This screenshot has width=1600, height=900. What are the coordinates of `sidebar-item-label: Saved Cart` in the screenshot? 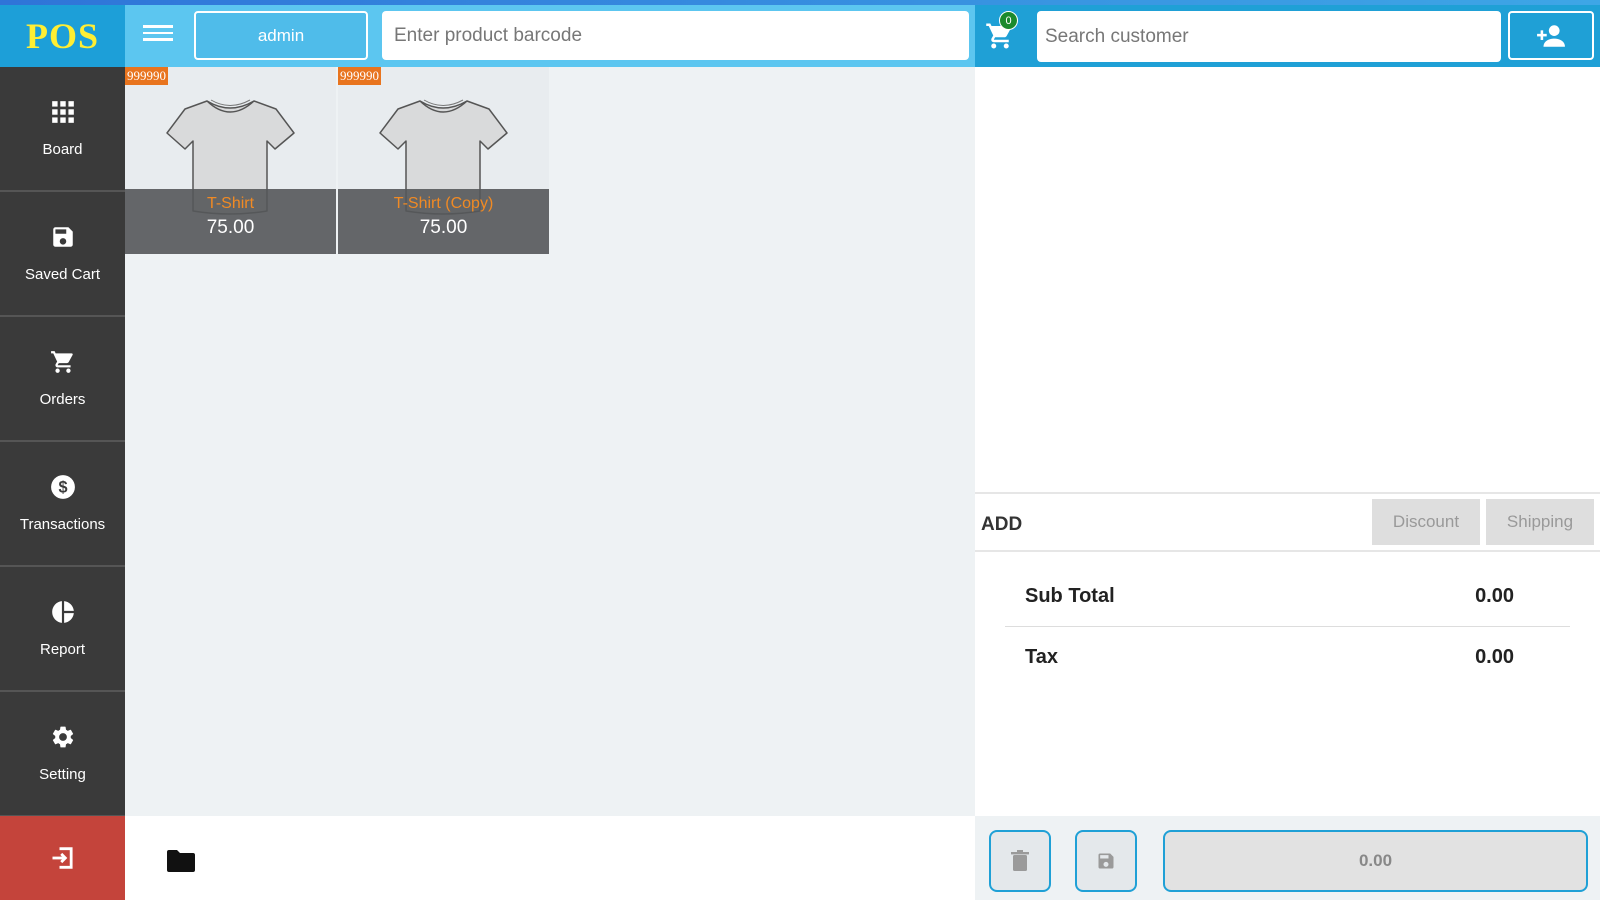 It's located at (62, 274).